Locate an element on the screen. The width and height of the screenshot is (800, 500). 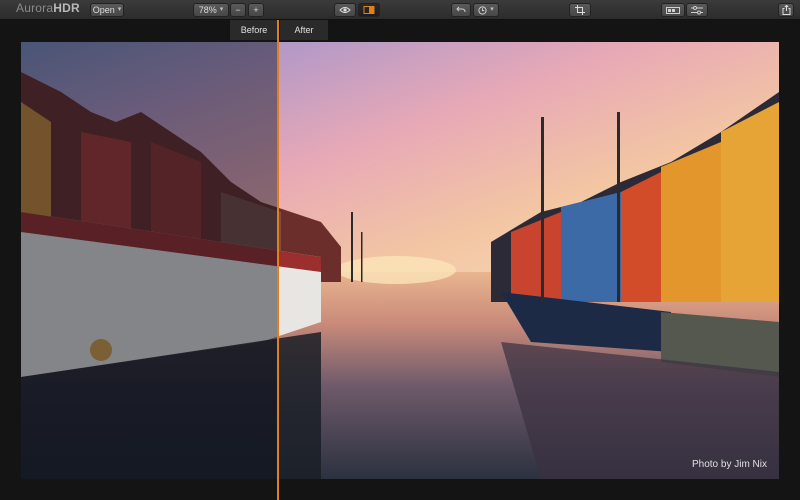
zoom-value: 78% is located at coordinates (207, 10).